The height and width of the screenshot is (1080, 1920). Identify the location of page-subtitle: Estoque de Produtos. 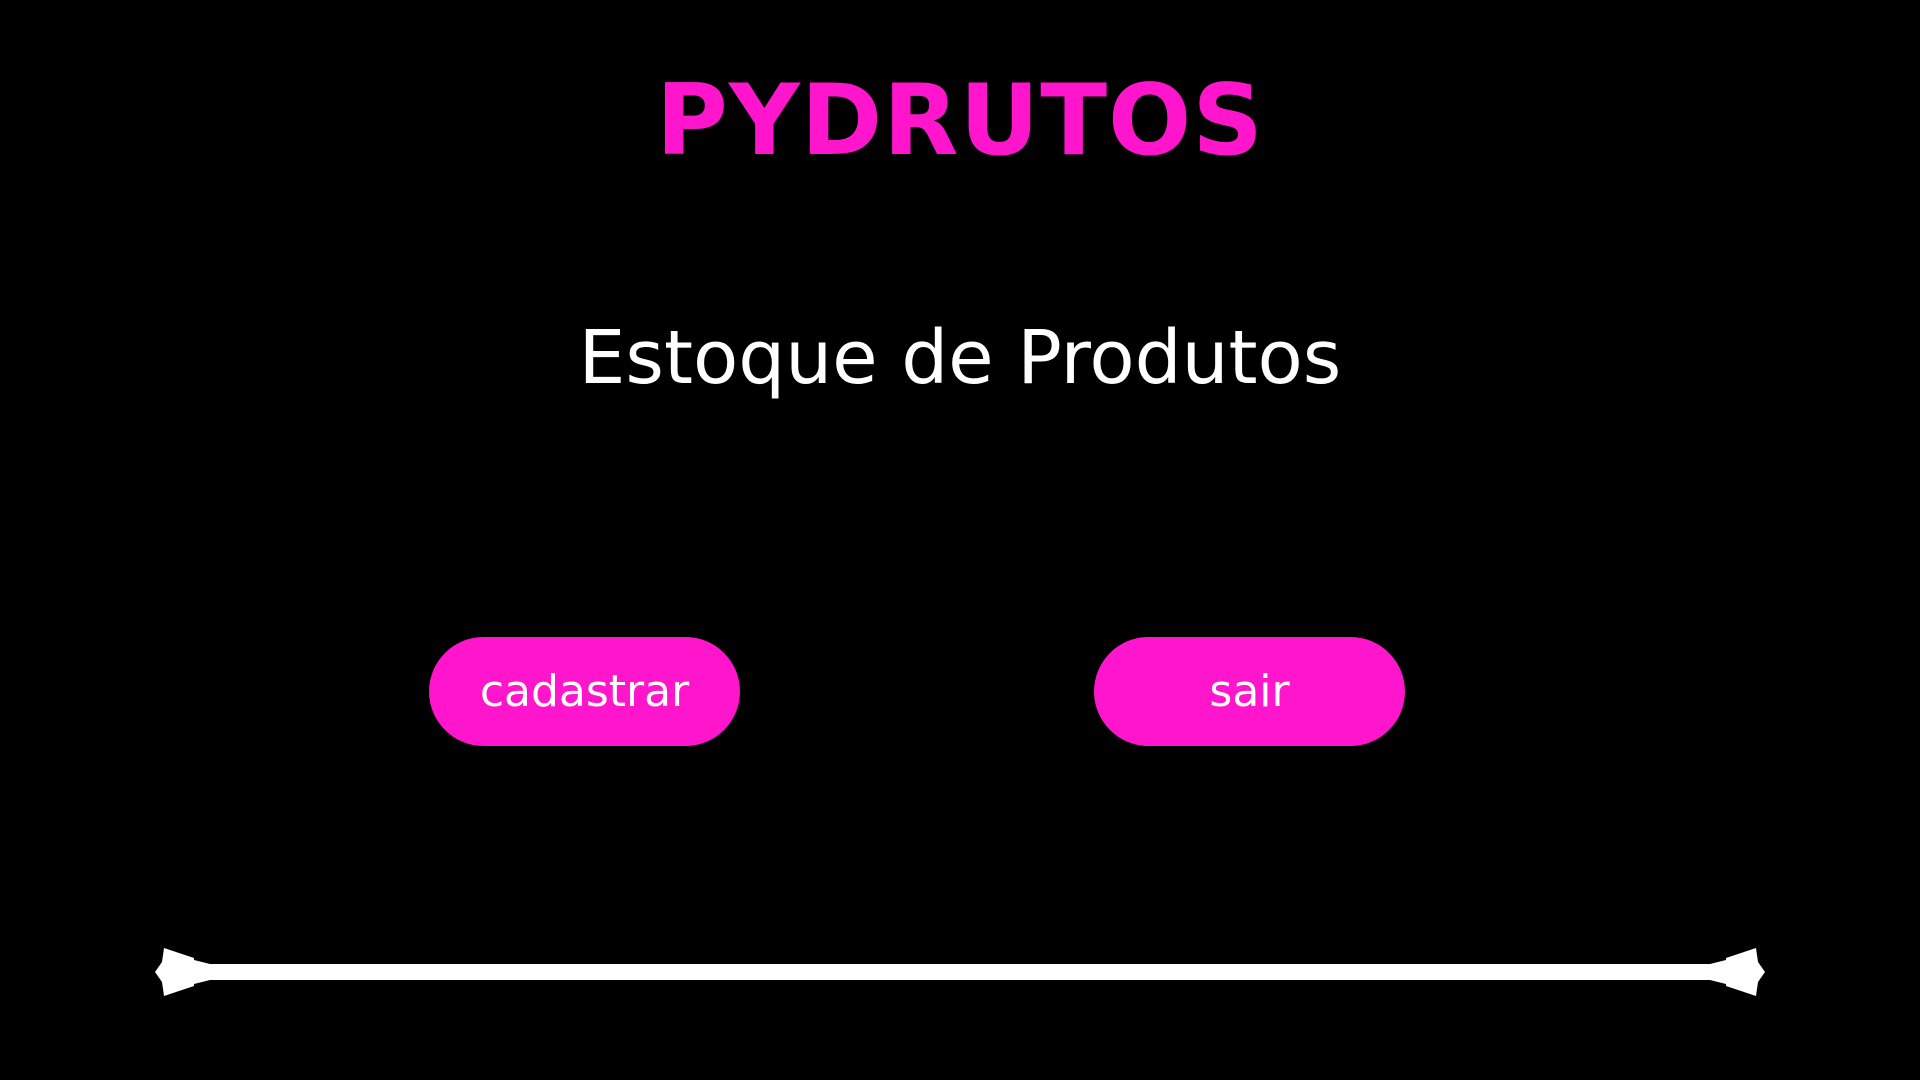
(960, 358).